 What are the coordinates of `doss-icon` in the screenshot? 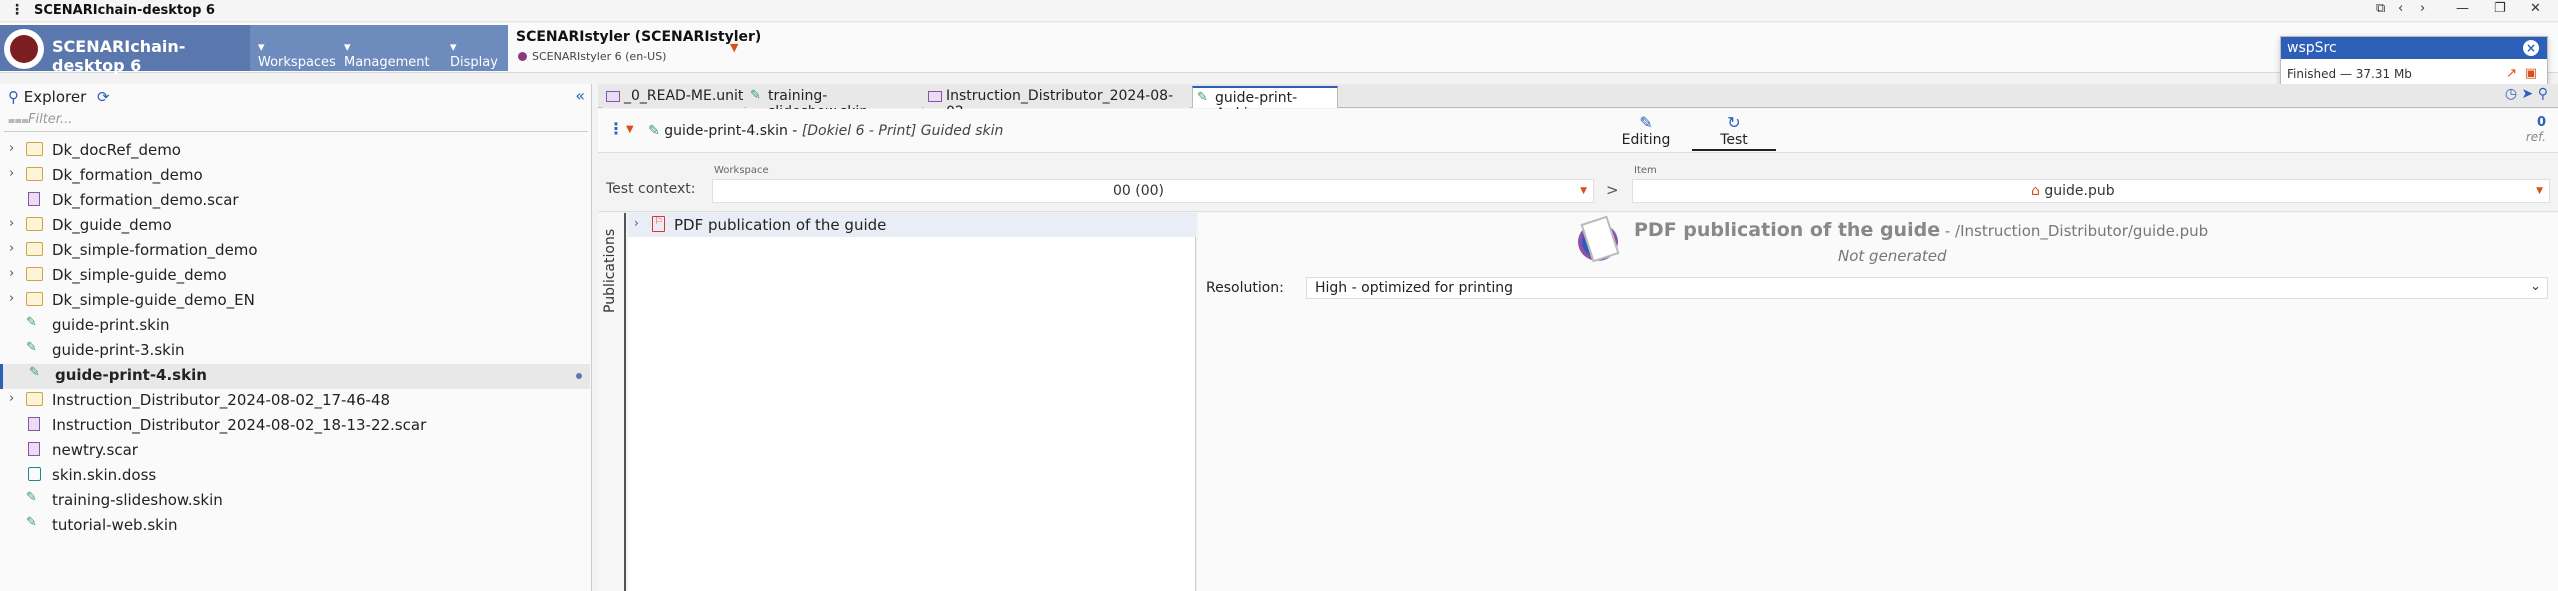 It's located at (34, 474).